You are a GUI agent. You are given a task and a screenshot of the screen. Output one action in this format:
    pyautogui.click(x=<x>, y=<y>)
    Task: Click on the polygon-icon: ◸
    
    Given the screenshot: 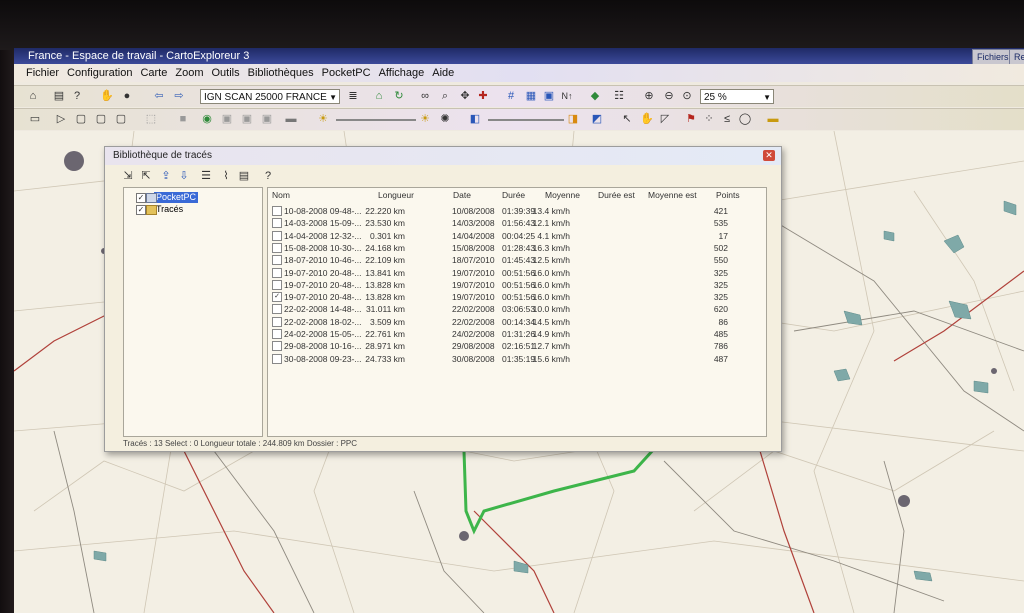 What is the action you would take?
    pyautogui.click(x=665, y=119)
    